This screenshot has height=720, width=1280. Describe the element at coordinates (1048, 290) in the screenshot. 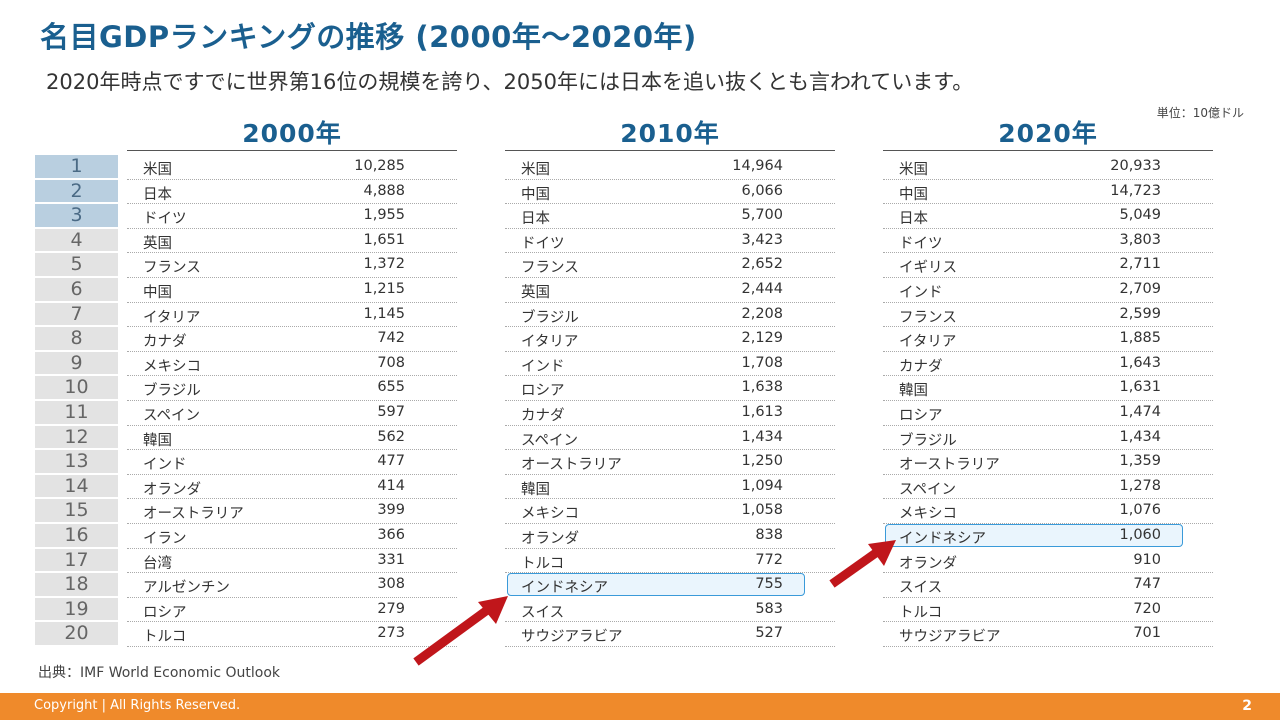

I see `ranking-row: インド 2,709` at that location.